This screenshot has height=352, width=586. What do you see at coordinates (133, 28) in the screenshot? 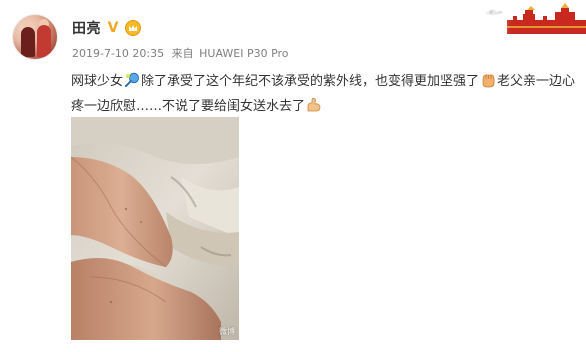
I see `member-crown-icon` at bounding box center [133, 28].